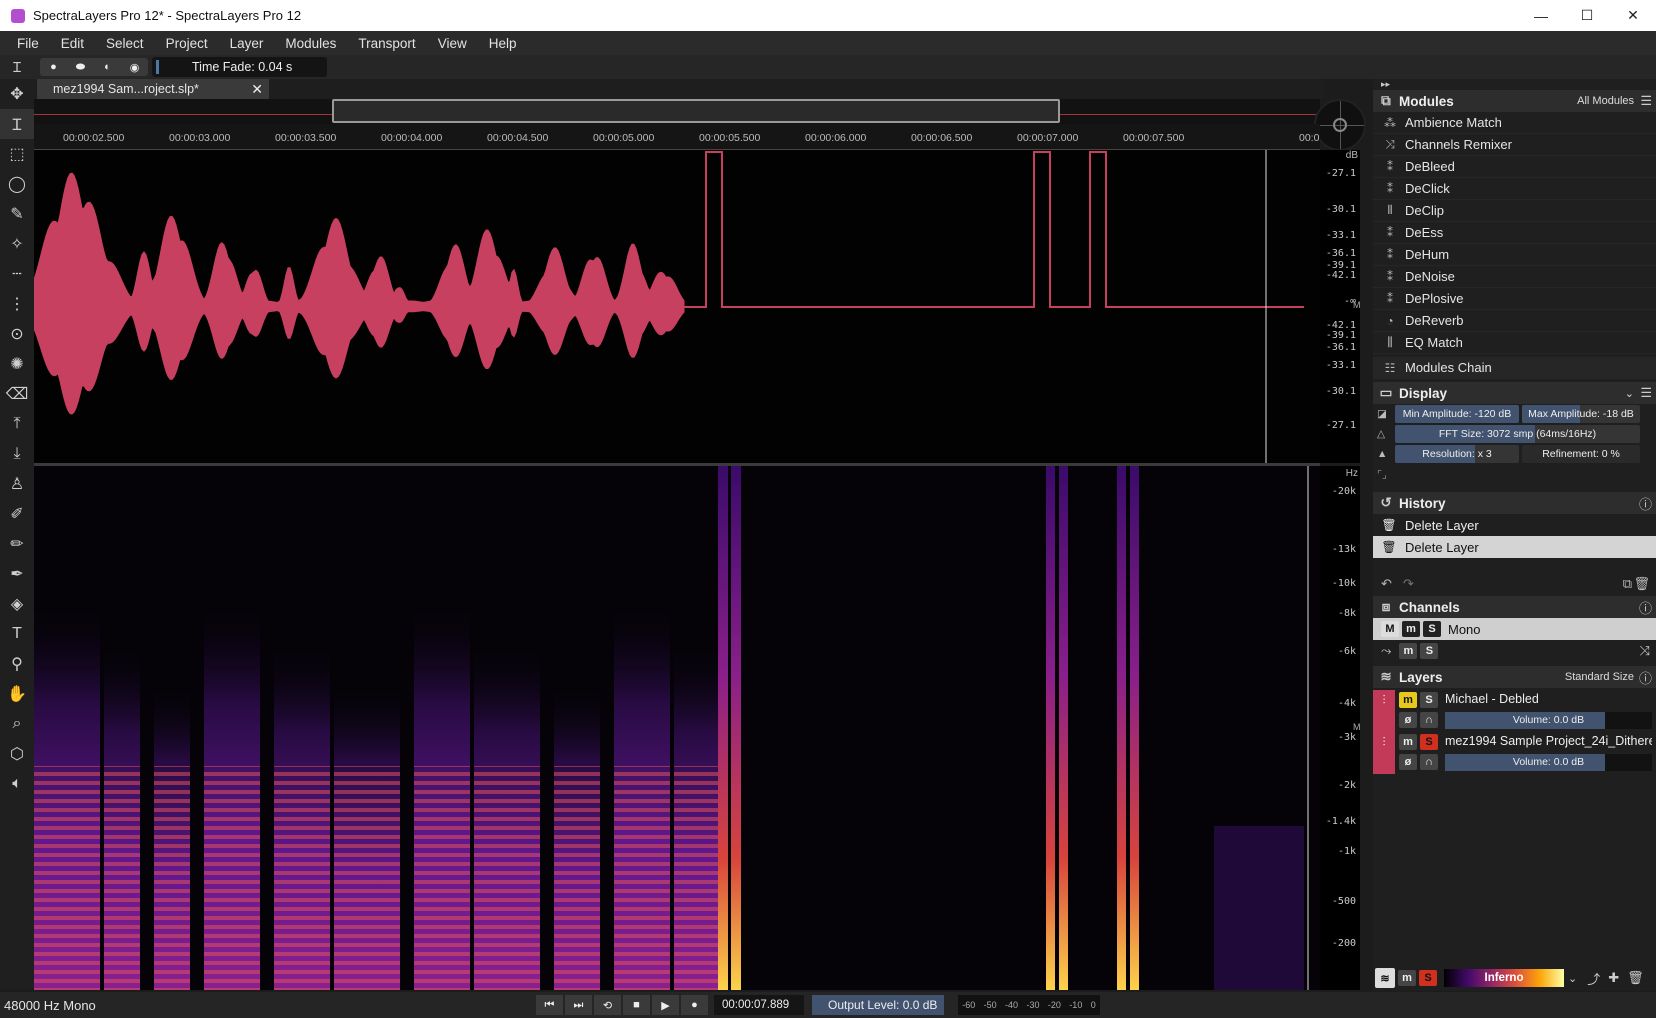 This screenshot has width=1656, height=1018. I want to click on panel-menu-icon: ☰, so click(1646, 393).